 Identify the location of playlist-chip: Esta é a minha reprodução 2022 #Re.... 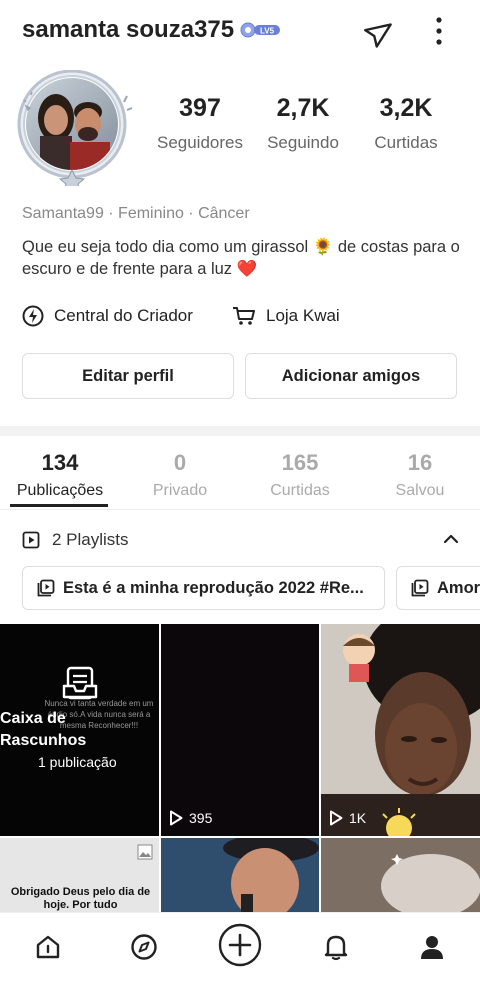
(203, 588).